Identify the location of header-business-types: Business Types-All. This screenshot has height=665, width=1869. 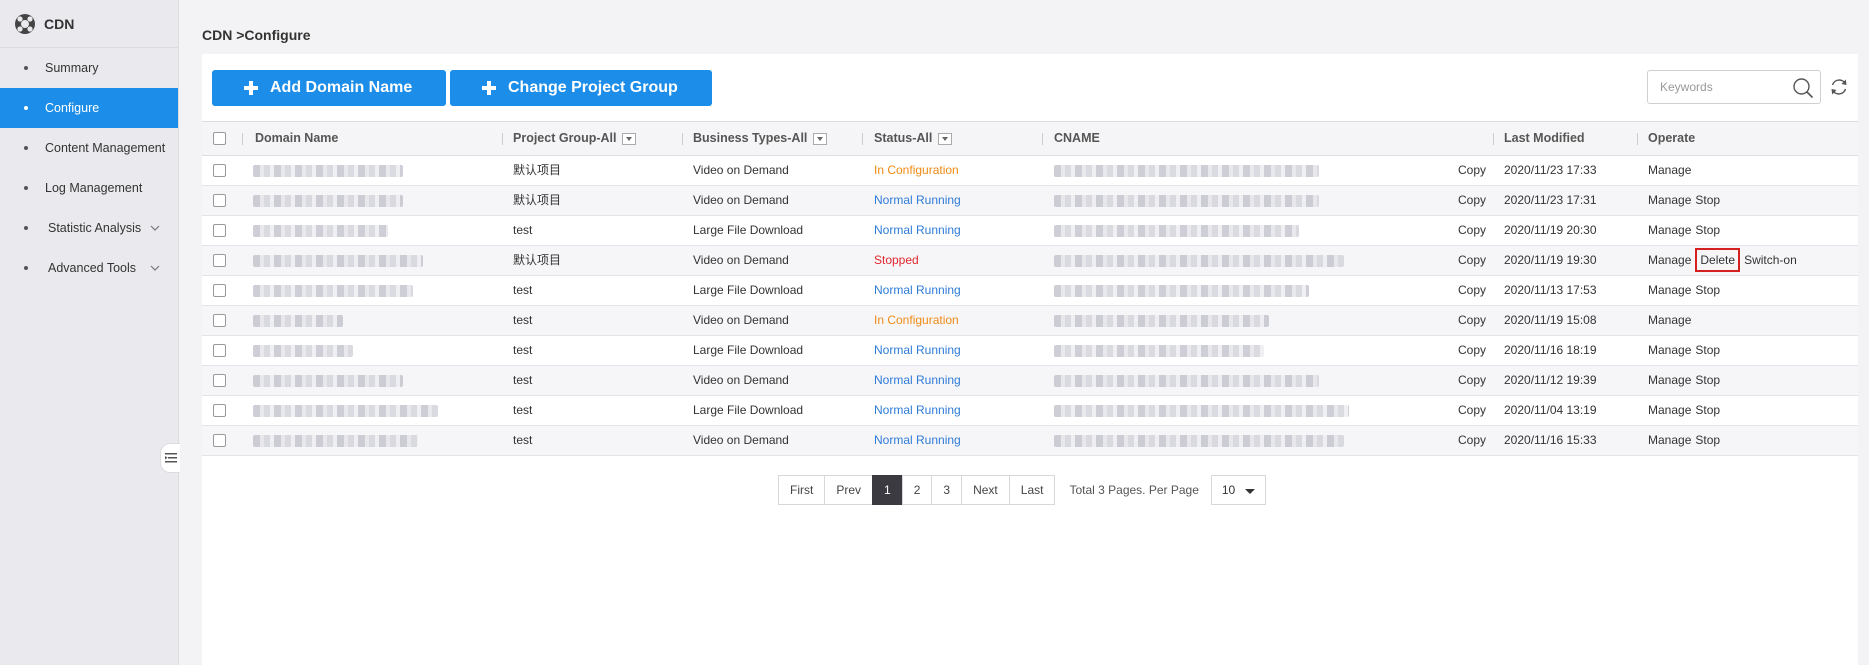
(760, 138).